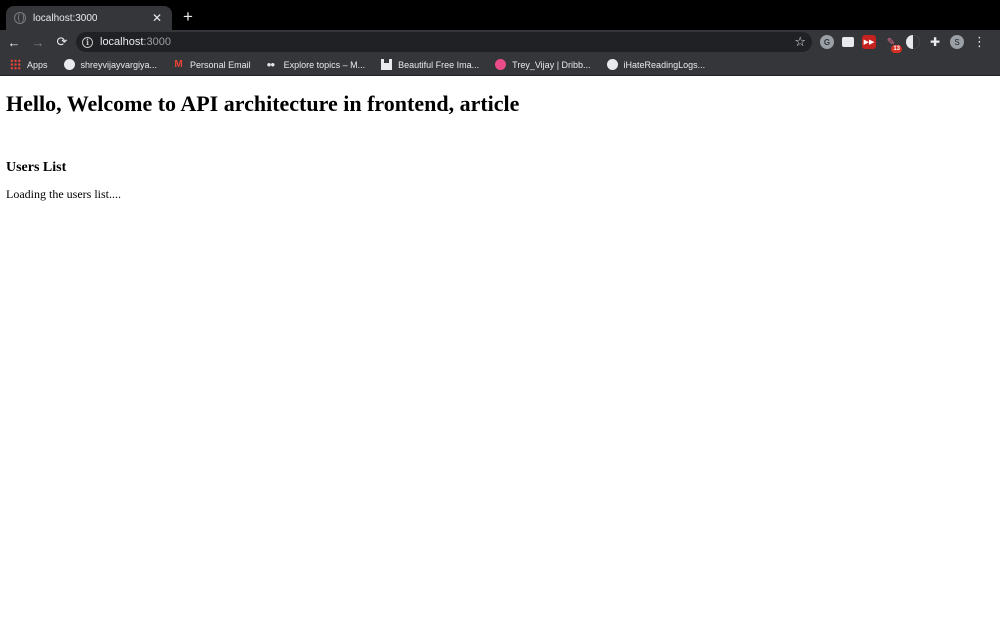  I want to click on site-info-icon: i, so click(87, 42).